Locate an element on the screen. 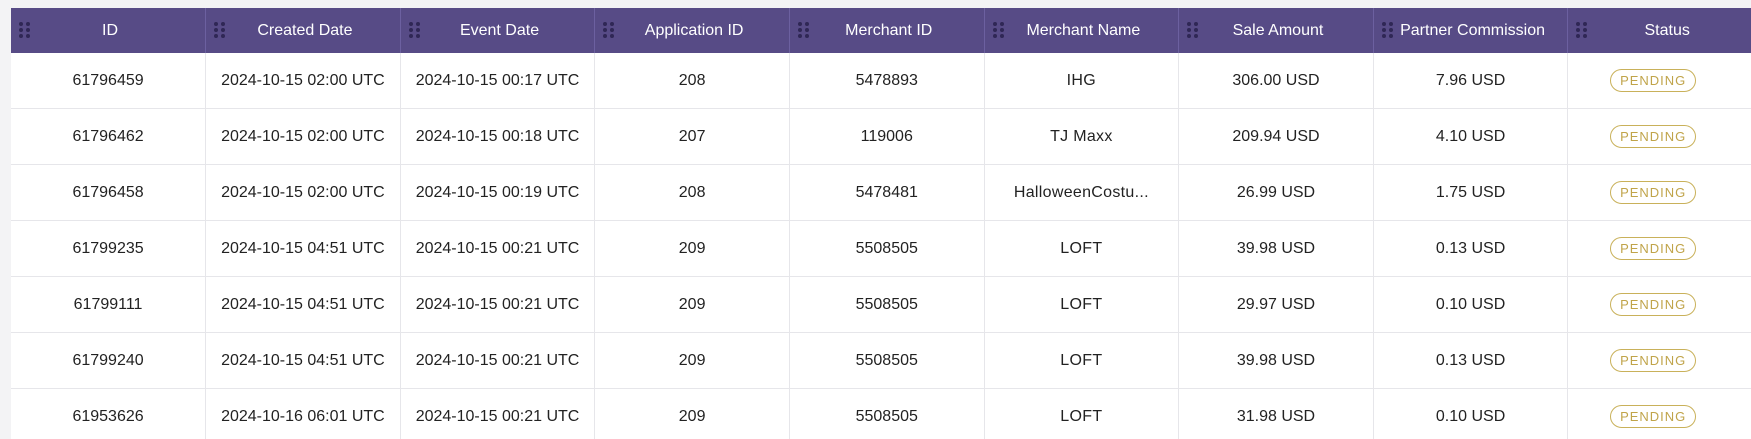 The width and height of the screenshot is (1751, 439). cell-merchant-name: IHG is located at coordinates (1082, 81).